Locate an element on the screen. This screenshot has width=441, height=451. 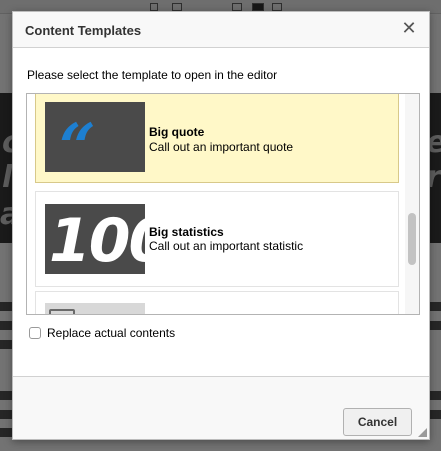
dialog-header: Content Templates ✕ is located at coordinates (221, 30).